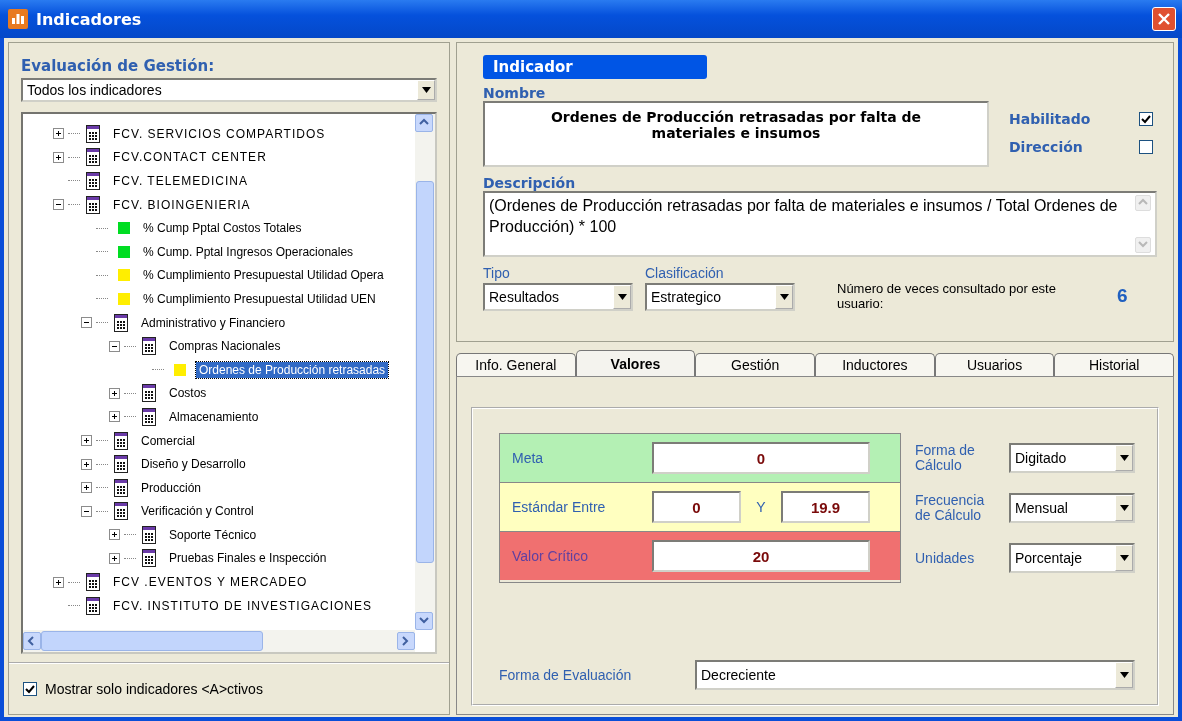 The width and height of the screenshot is (1182, 721). Describe the element at coordinates (425, 372) in the screenshot. I see `vertical-scrollbar` at that location.